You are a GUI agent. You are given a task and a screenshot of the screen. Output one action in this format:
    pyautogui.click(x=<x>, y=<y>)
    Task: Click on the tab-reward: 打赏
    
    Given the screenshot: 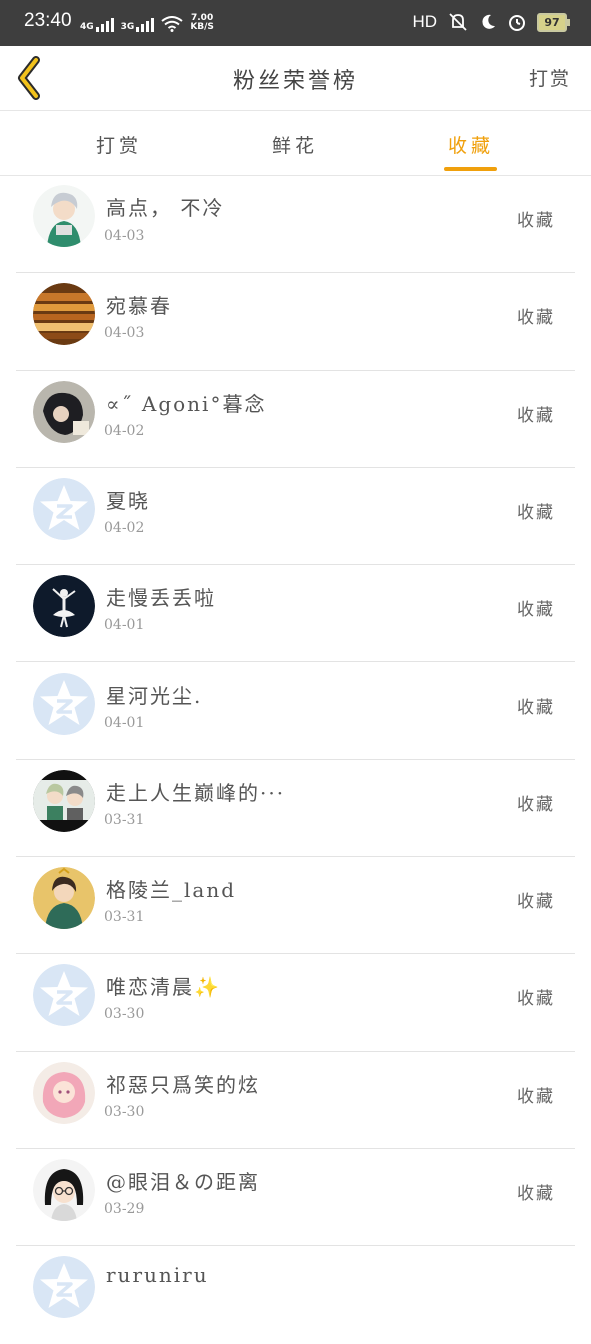 What is the action you would take?
    pyautogui.click(x=119, y=144)
    